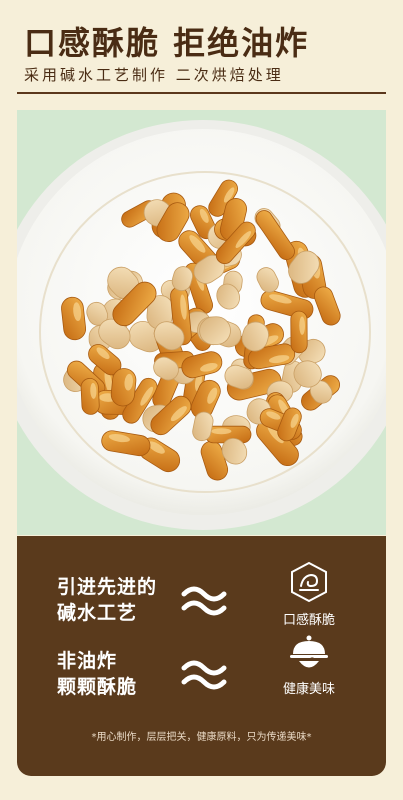 The height and width of the screenshot is (800, 403). What do you see at coordinates (87, 661) in the screenshot?
I see `feature-row-2-line-1: 非油炸` at bounding box center [87, 661].